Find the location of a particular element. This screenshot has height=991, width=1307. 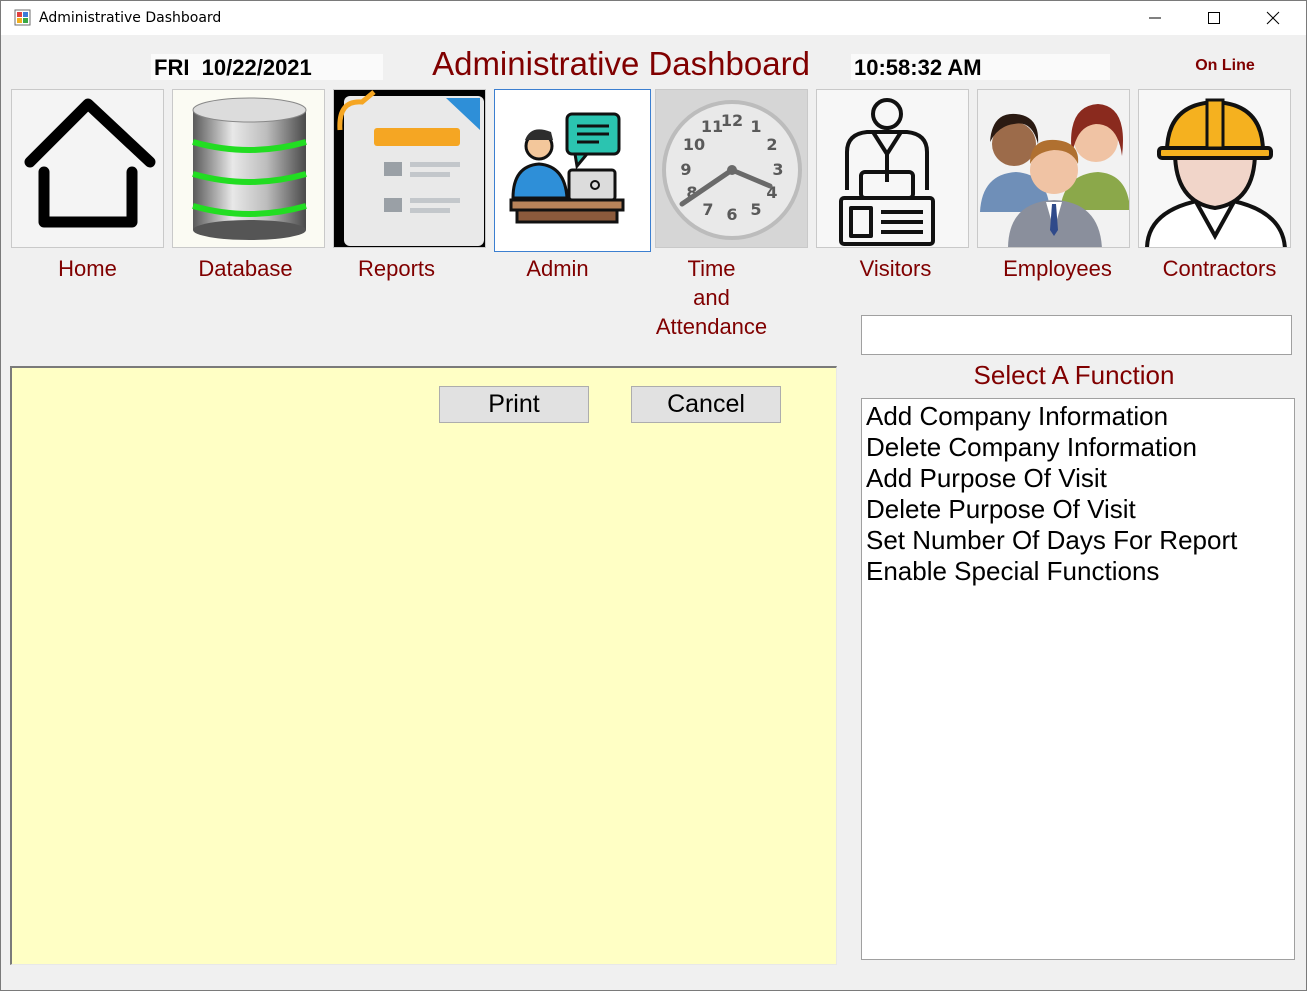

connection-status: On Line is located at coordinates (1225, 65).